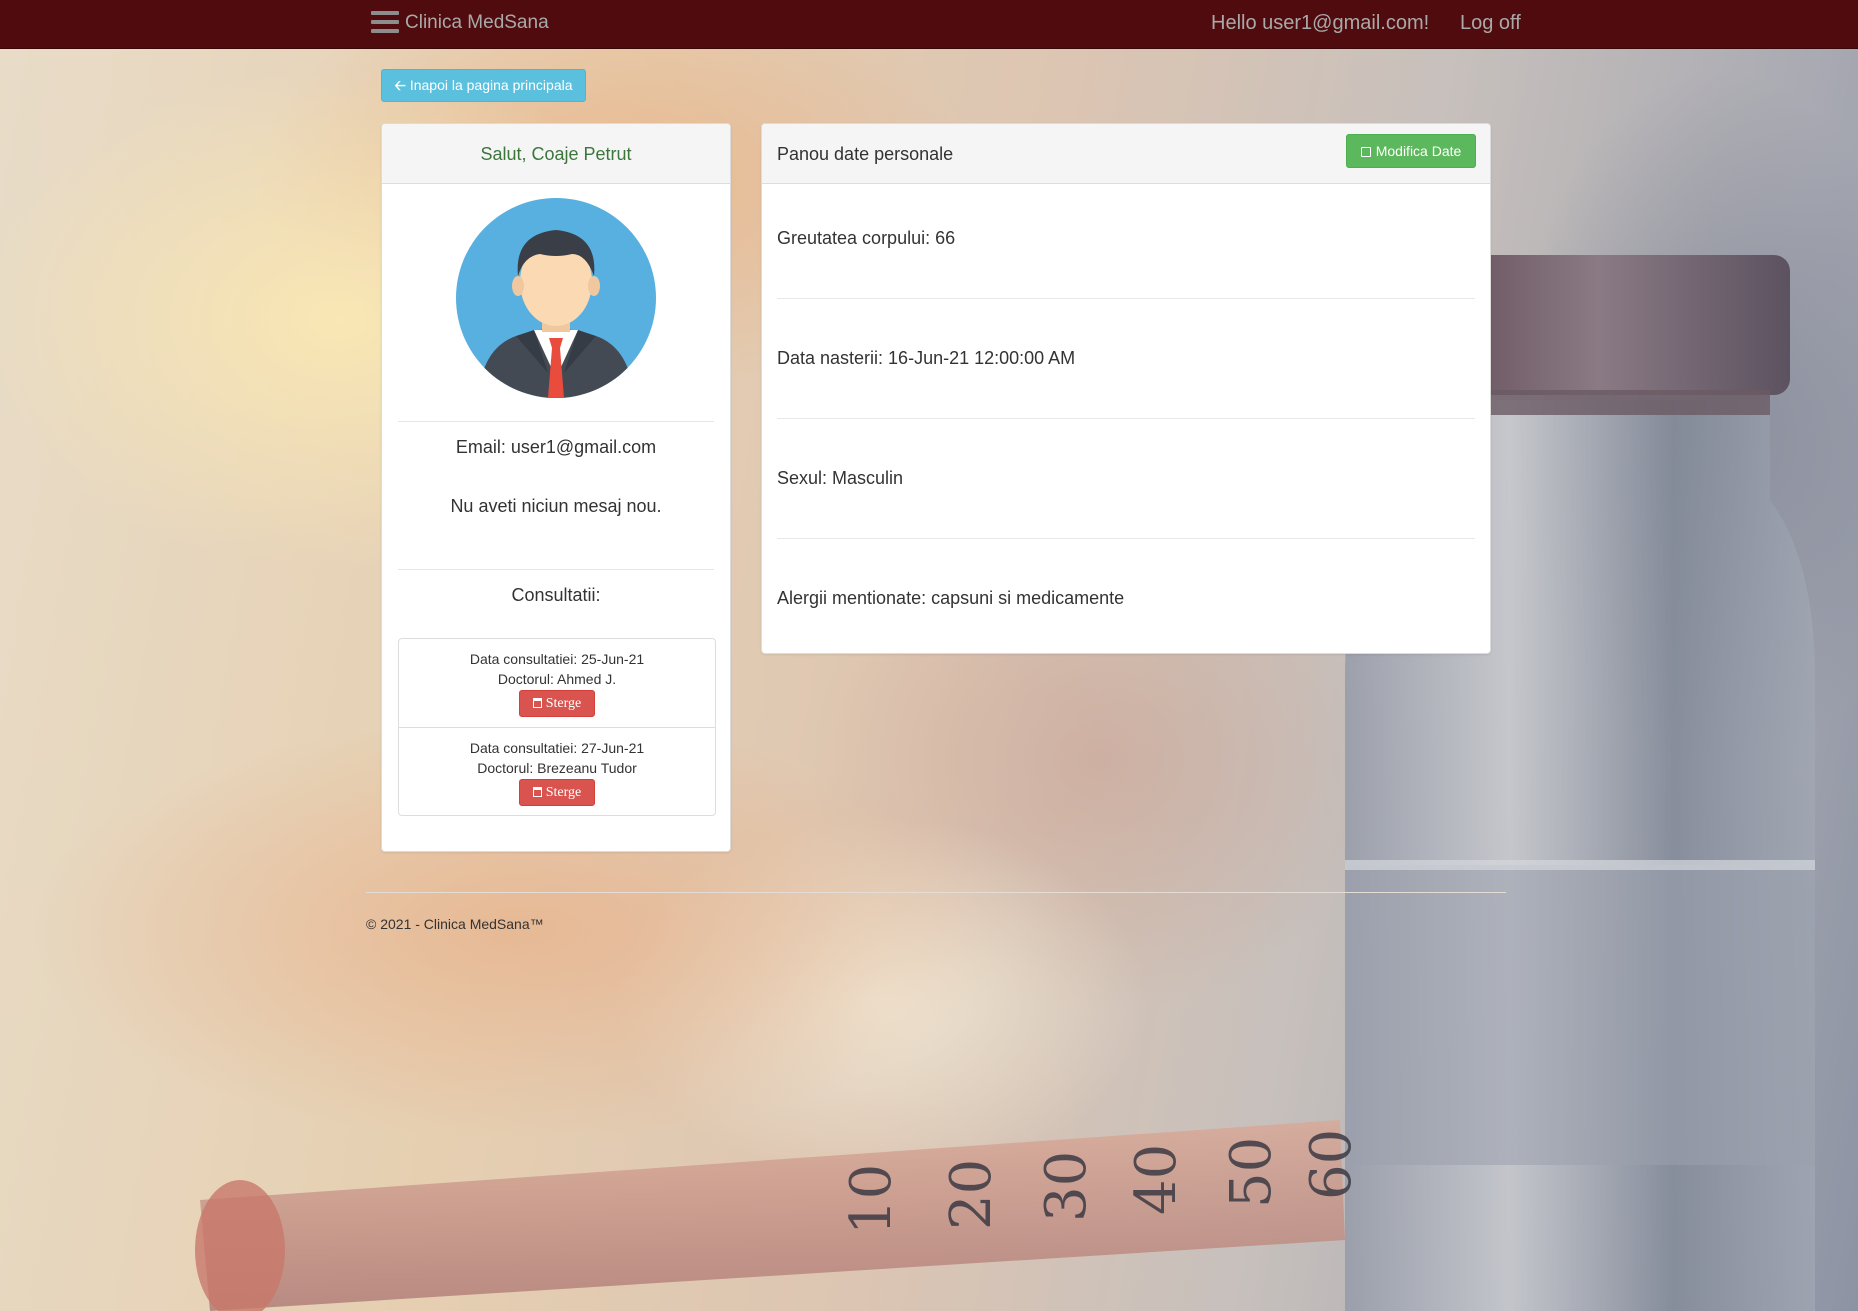 Image resolution: width=1858 pixels, height=1311 pixels. Describe the element at coordinates (865, 154) in the screenshot. I see `personal-data-title: Panou date personale` at that location.